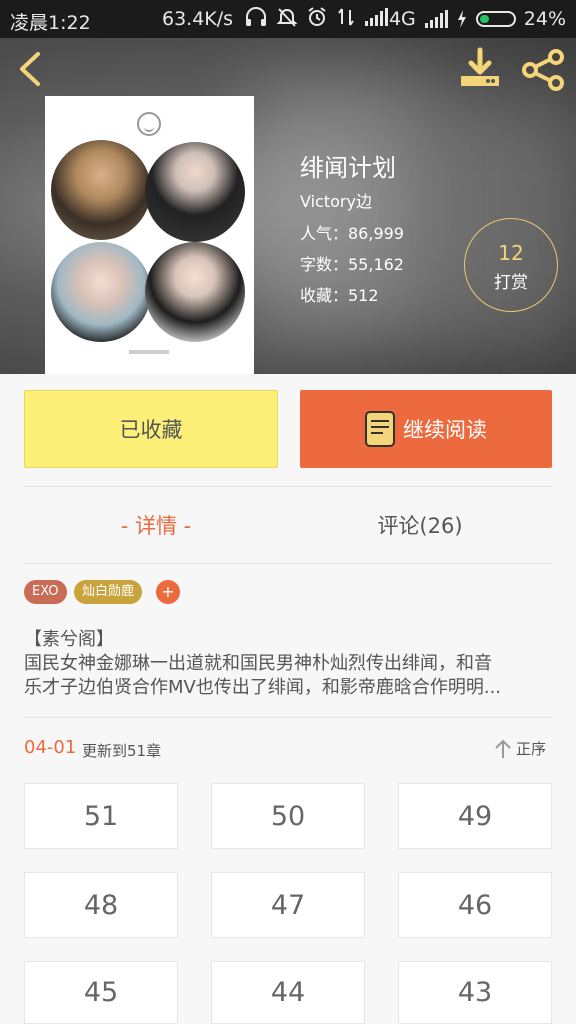  I want to click on continue-reading-label: 继续阅读, so click(445, 430).